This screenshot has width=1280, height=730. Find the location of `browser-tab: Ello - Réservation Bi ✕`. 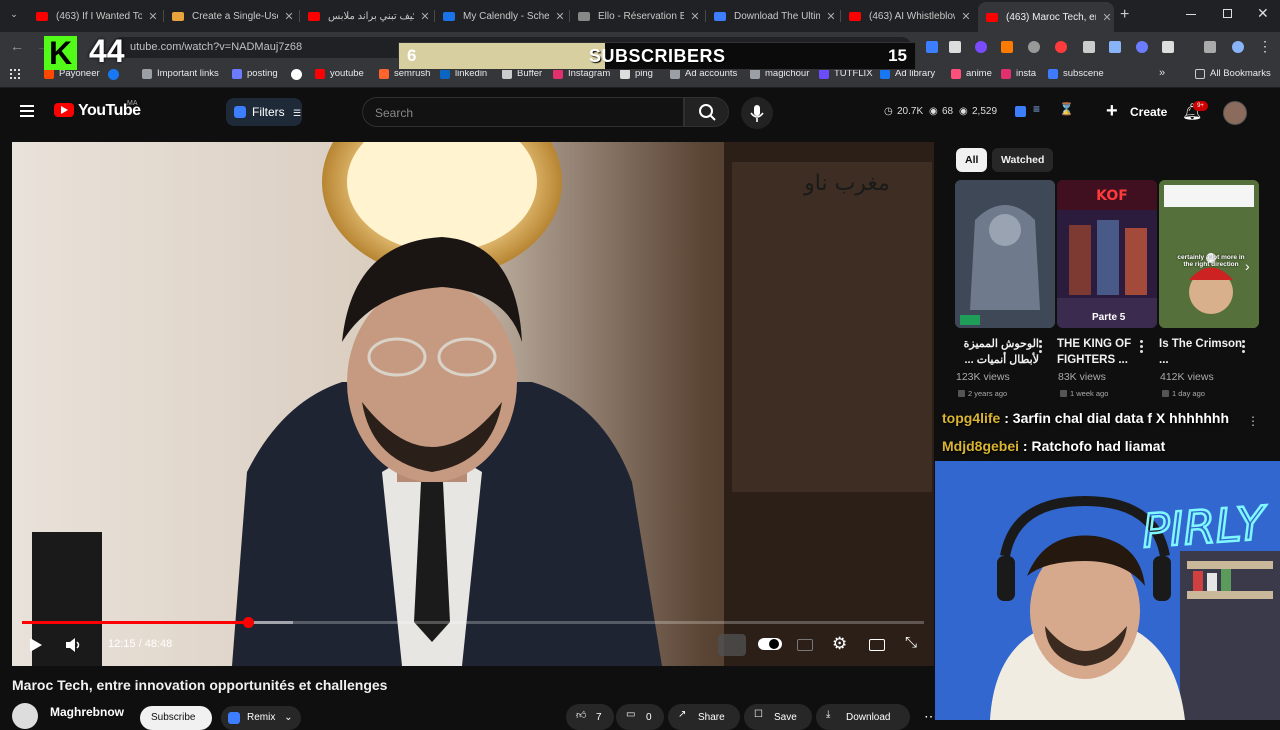

browser-tab: Ello - Réservation Bi ✕ is located at coordinates (637, 16).